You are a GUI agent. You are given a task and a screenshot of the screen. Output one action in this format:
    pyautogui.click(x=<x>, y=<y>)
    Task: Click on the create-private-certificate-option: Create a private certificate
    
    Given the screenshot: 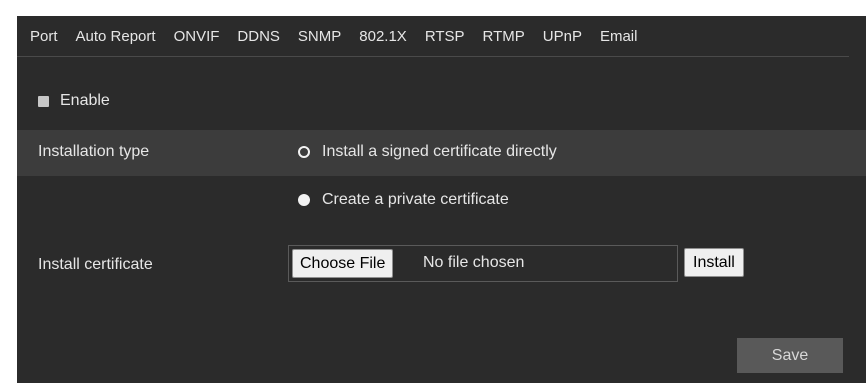 What is the action you would take?
    pyautogui.click(x=403, y=200)
    